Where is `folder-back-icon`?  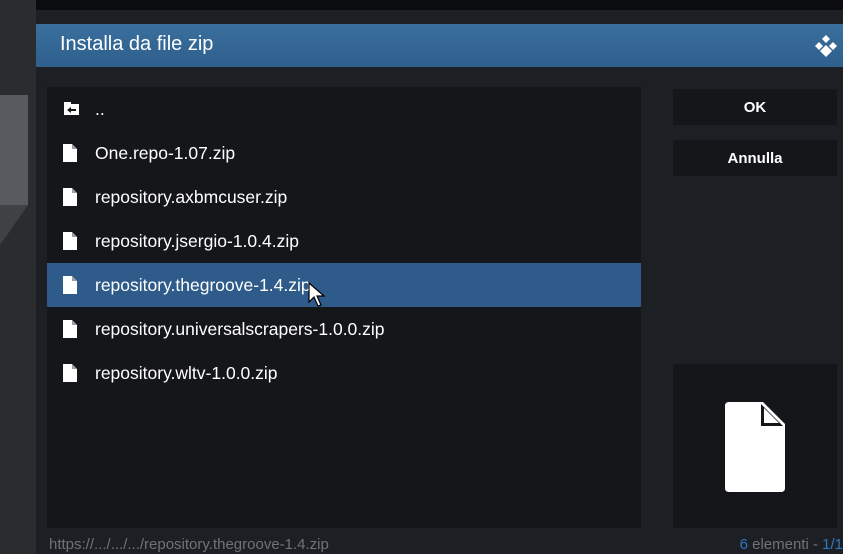 folder-back-icon is located at coordinates (71, 108).